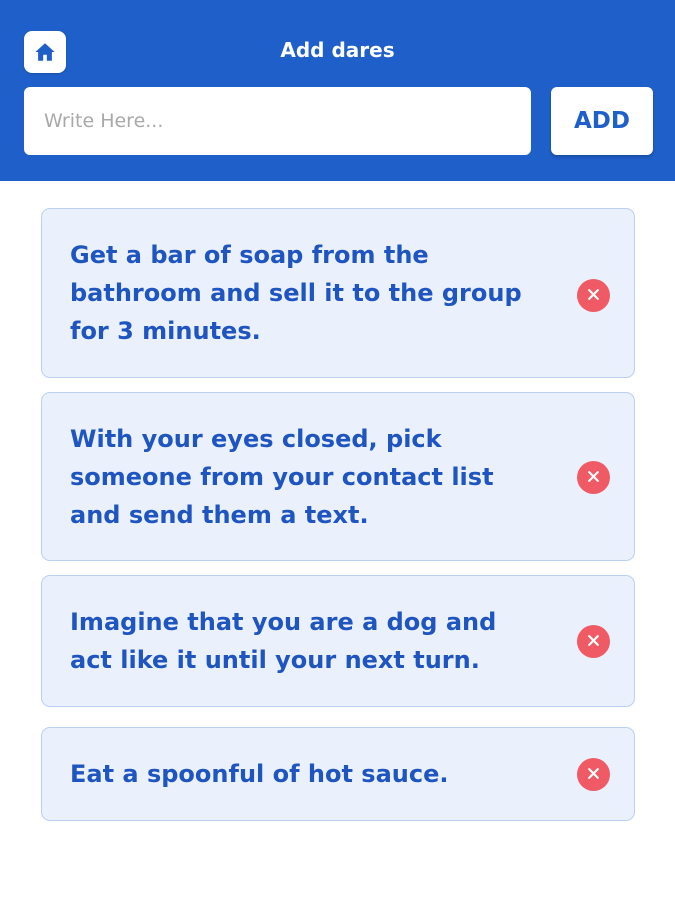 This screenshot has width=675, height=900. What do you see at coordinates (602, 121) in the screenshot?
I see `add-button: ADD` at bounding box center [602, 121].